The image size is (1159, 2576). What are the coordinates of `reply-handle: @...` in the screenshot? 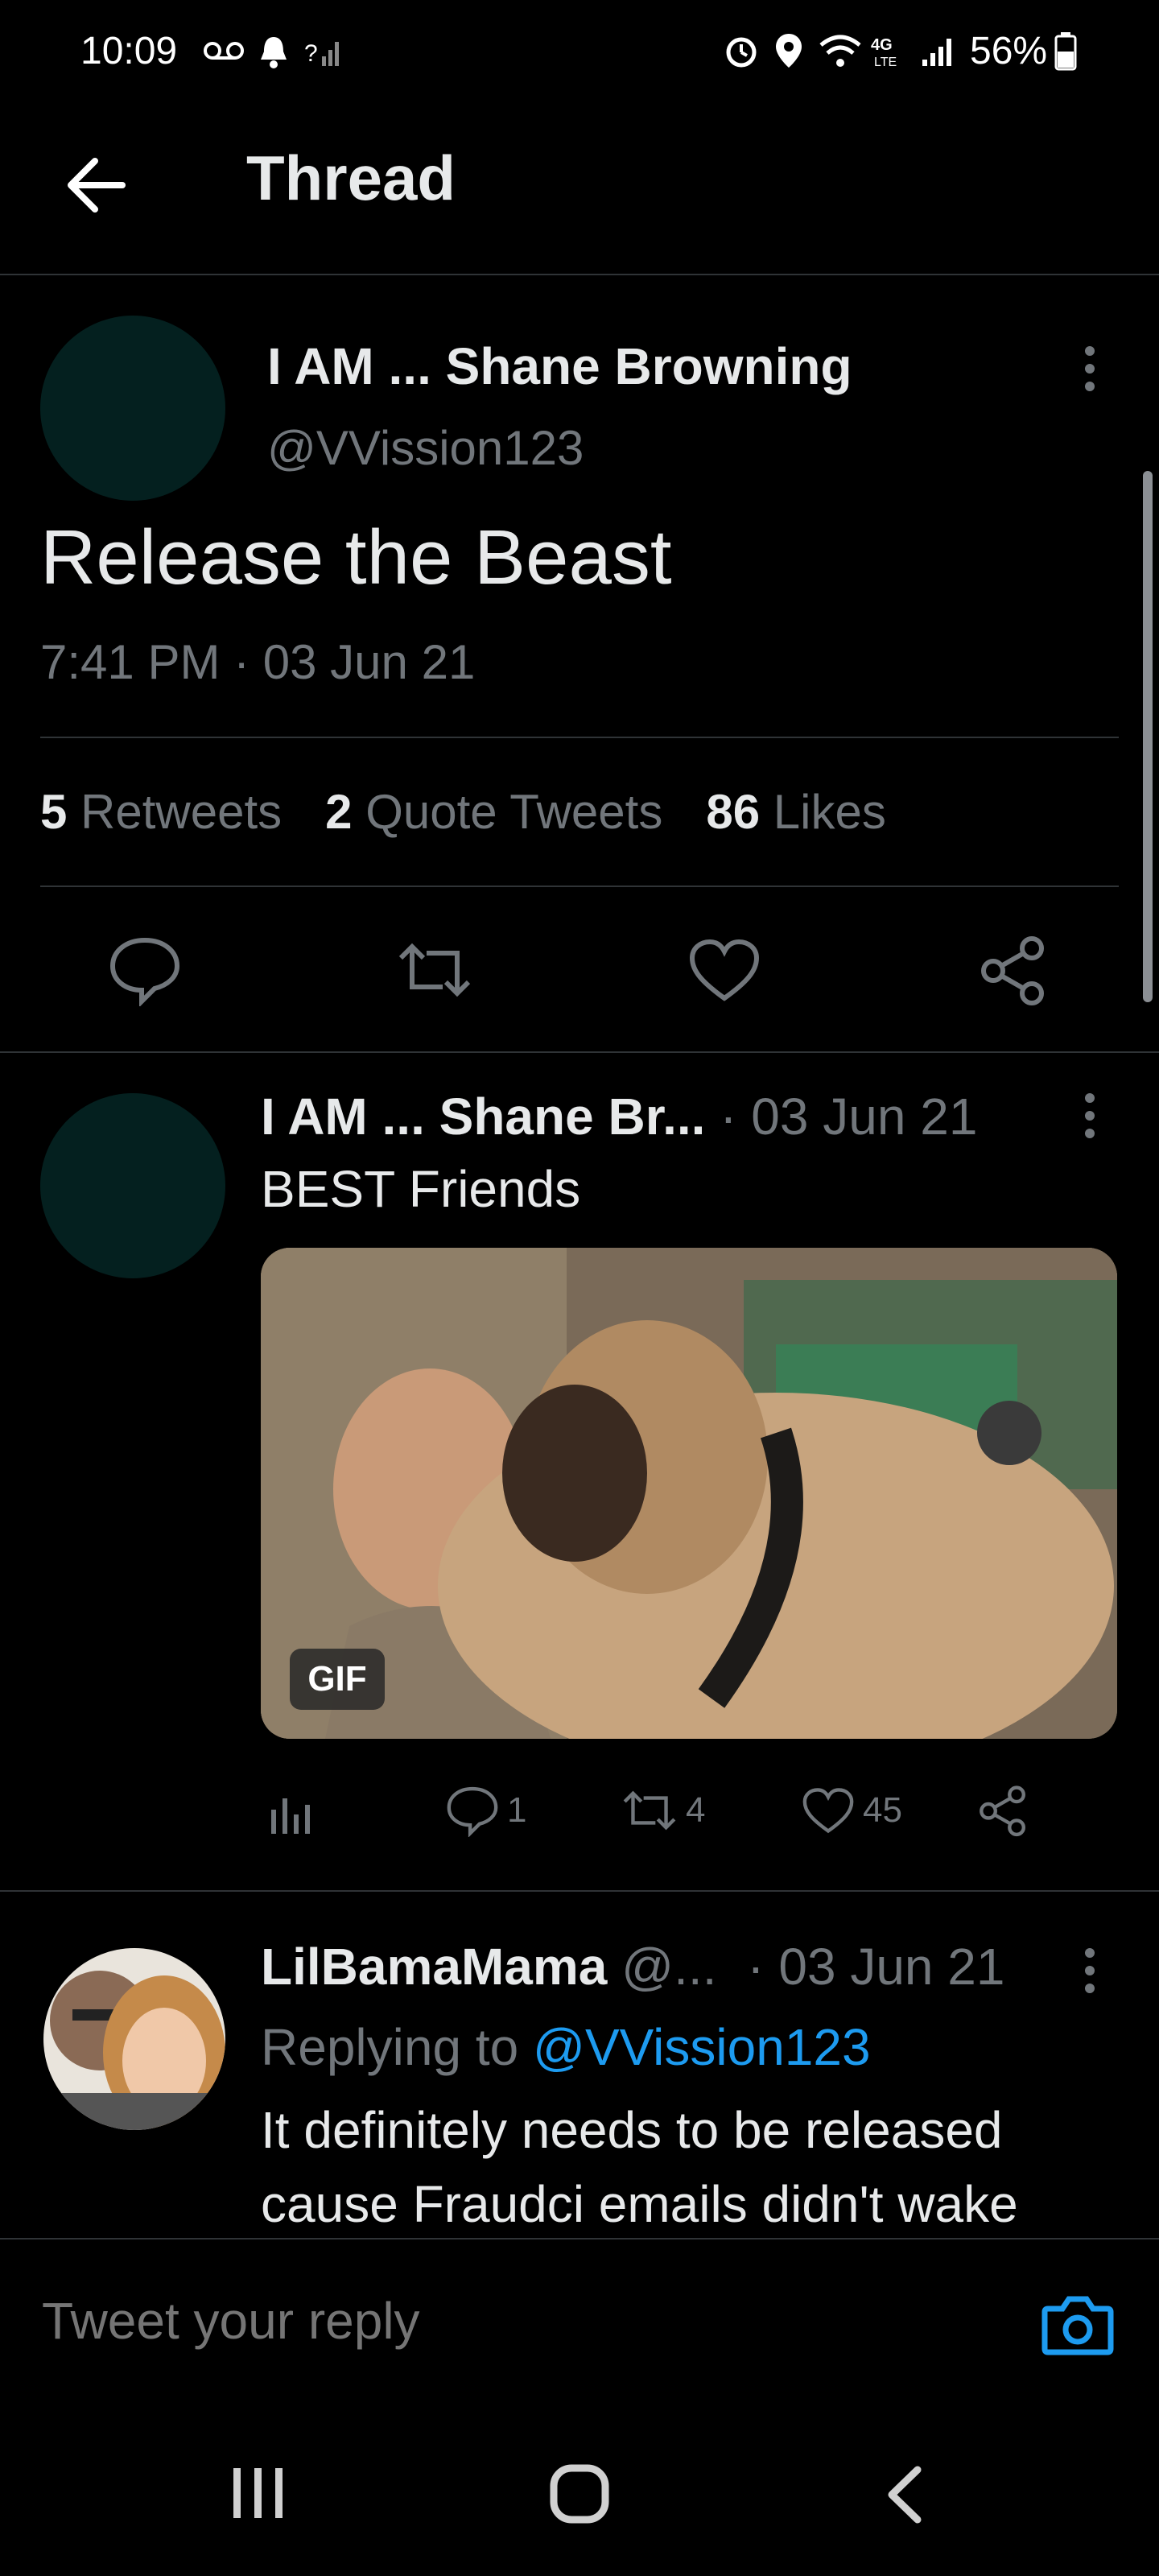 It's located at (668, 1967).